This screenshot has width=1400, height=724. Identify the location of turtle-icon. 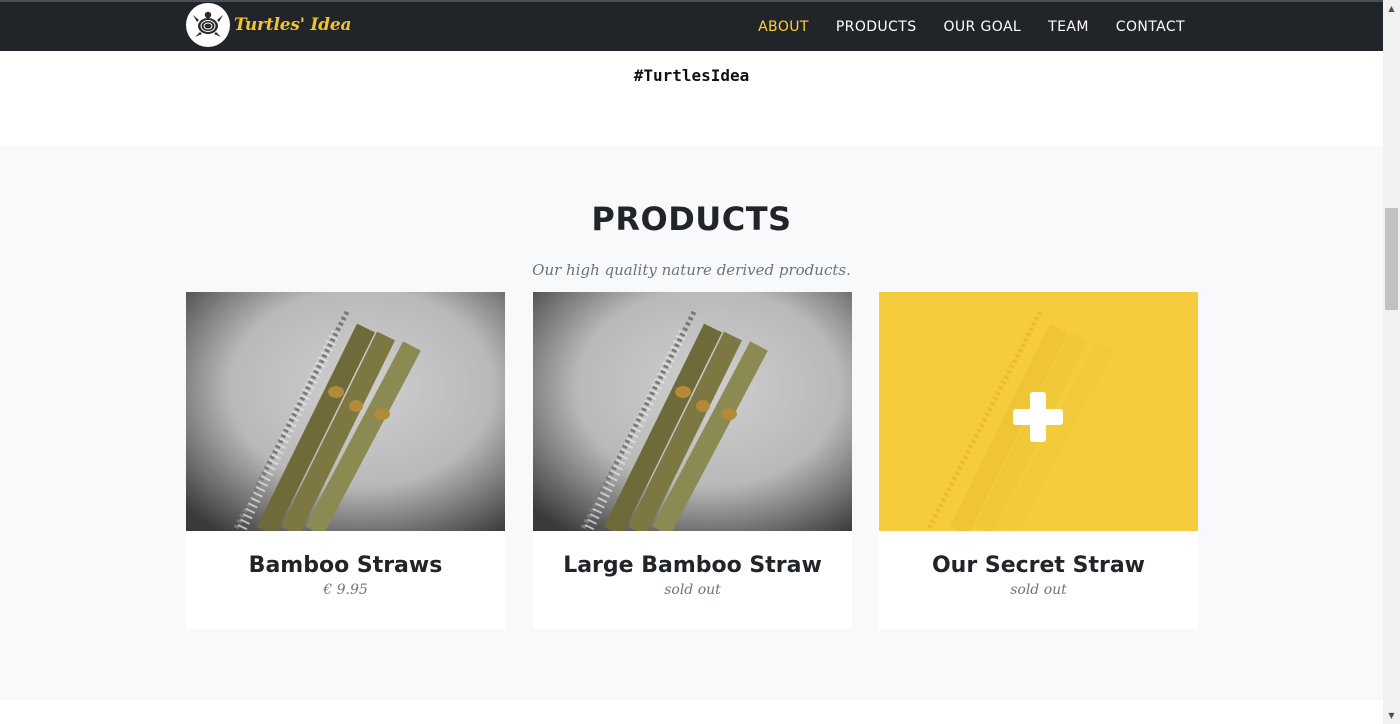
(208, 25).